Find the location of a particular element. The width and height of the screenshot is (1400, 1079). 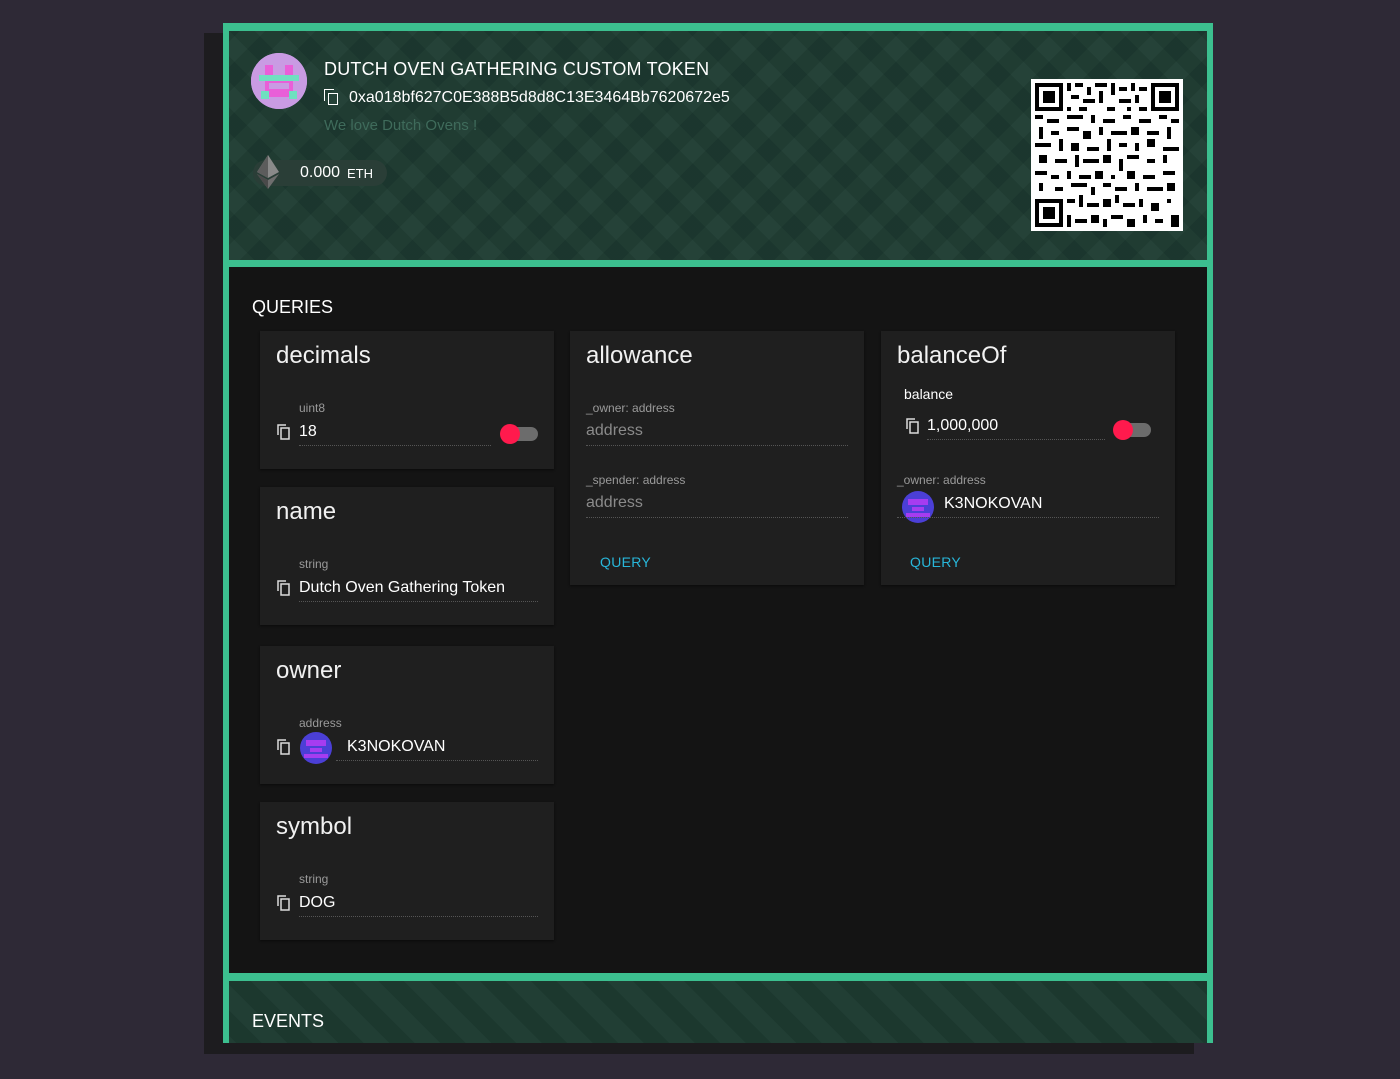

symbol-underline is located at coordinates (418, 916).